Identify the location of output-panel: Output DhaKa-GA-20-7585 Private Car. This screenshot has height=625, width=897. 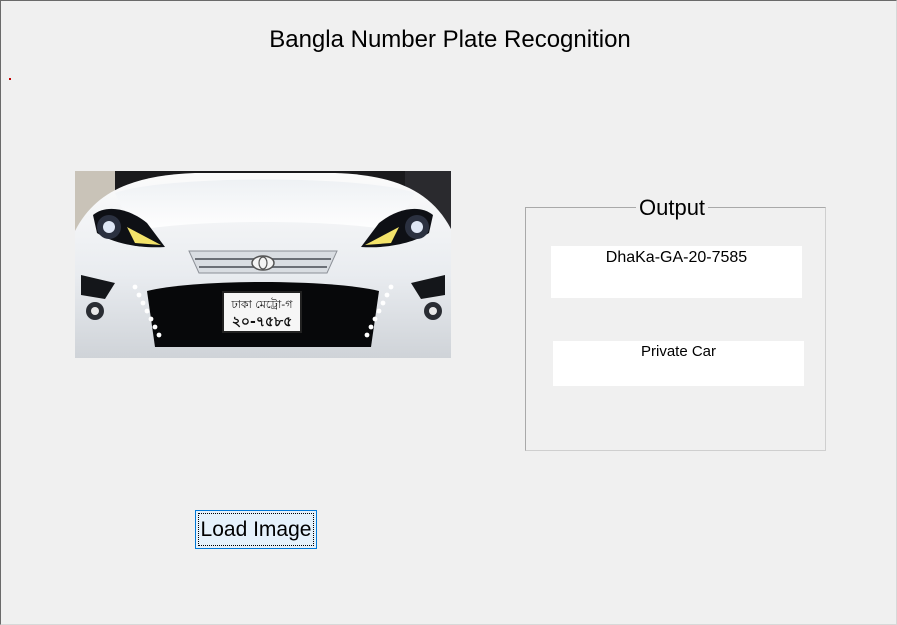
(675, 323).